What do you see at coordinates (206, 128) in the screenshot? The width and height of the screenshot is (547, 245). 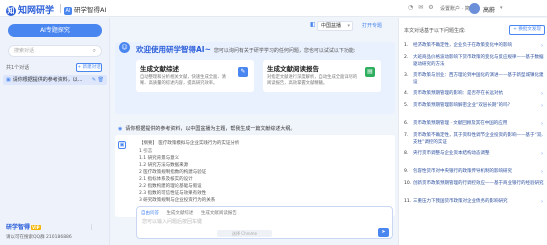 I see `user-prompt: ◉ 请你根据提供的参考资料，以中国盆播为主题，帮我生成一篇文献综述大纲。` at bounding box center [206, 128].